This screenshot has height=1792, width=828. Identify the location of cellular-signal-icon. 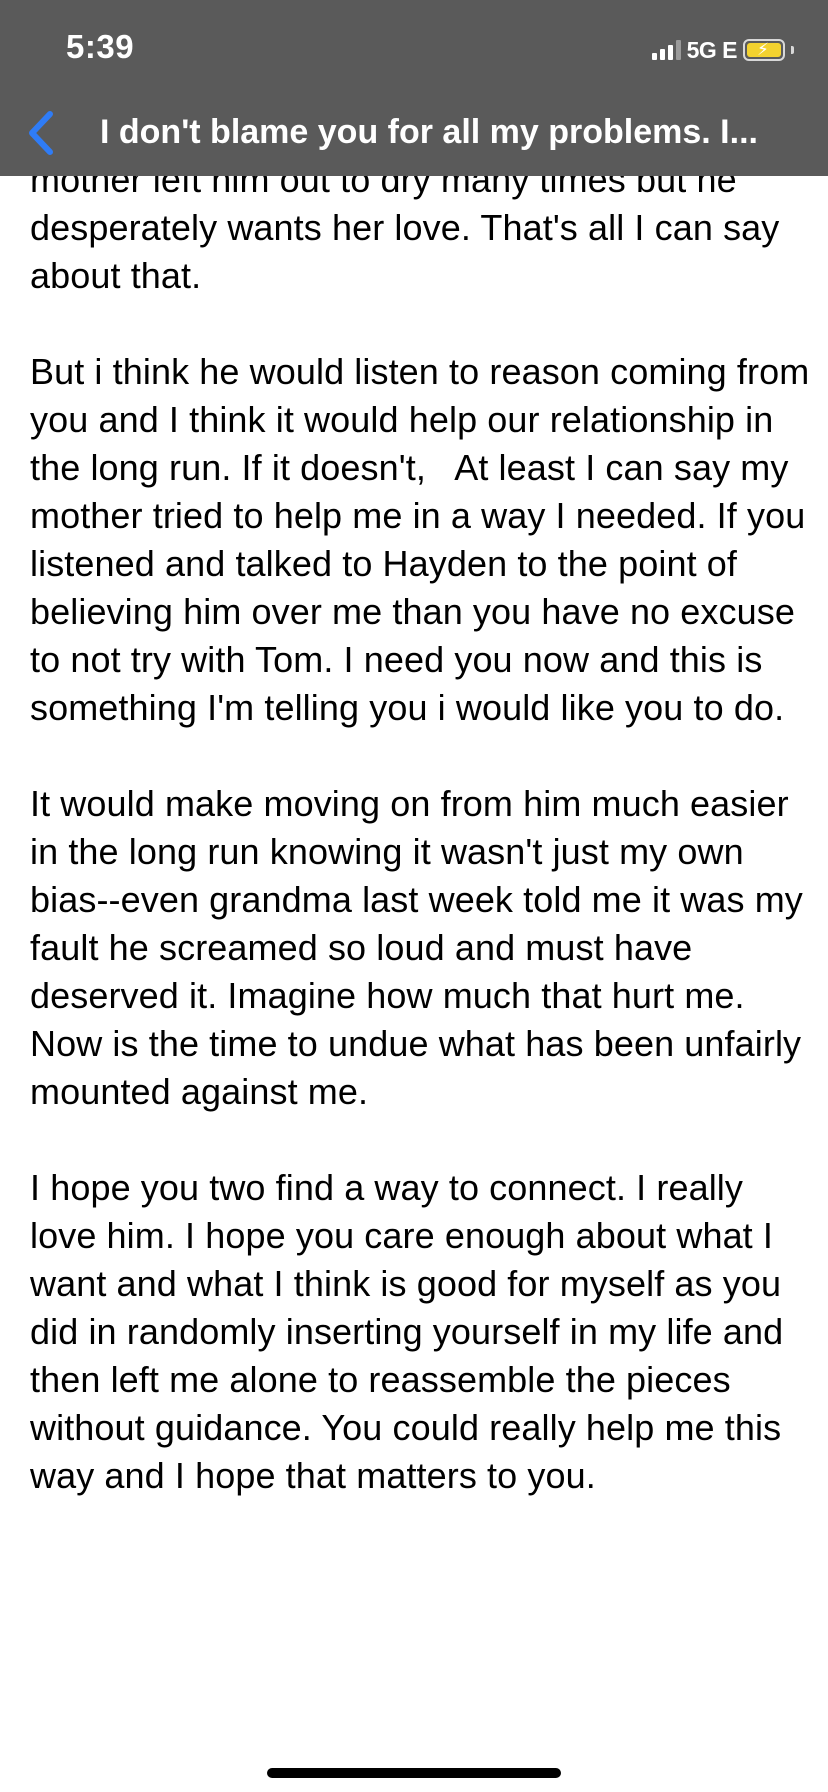
(666, 50).